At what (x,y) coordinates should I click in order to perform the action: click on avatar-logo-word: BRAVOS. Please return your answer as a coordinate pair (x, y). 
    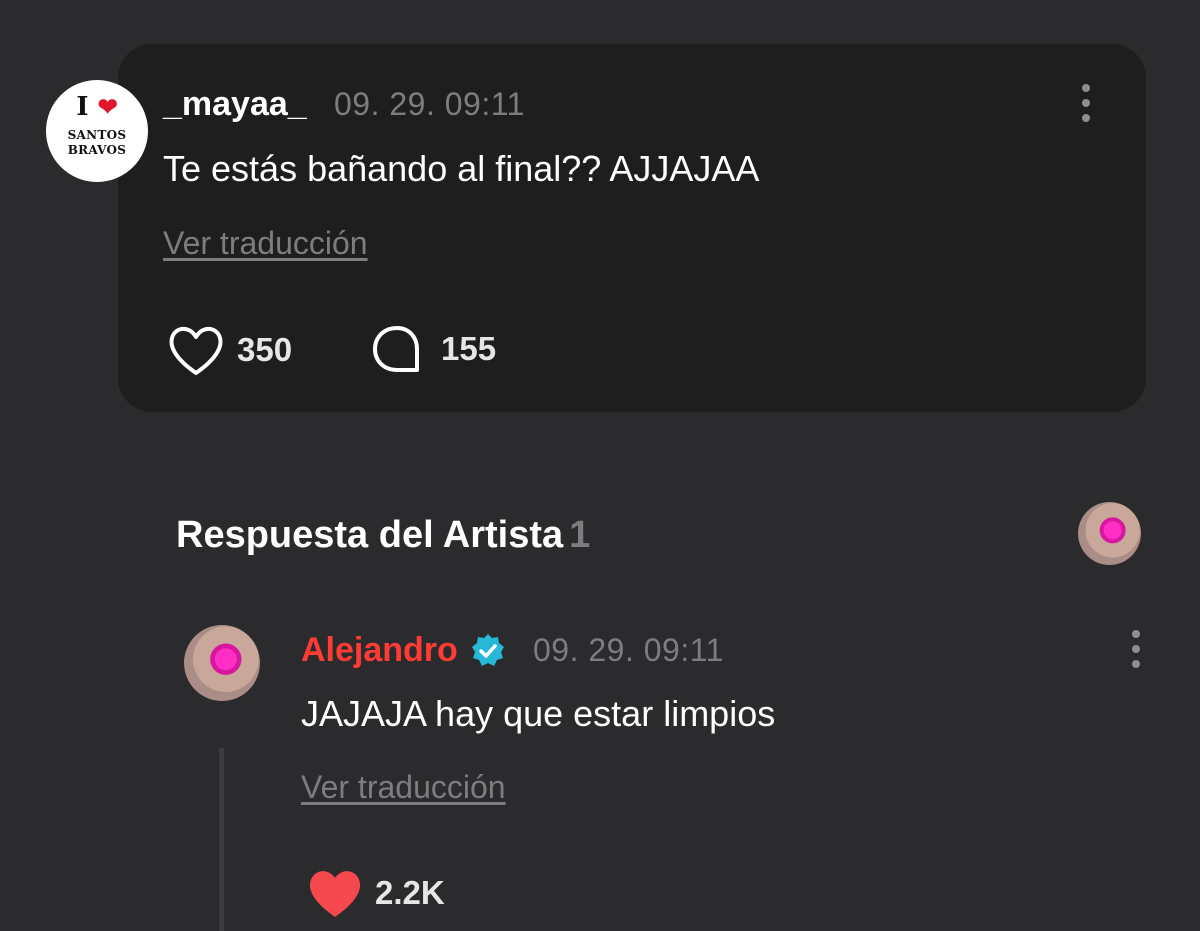
    Looking at the image, I should click on (97, 150).